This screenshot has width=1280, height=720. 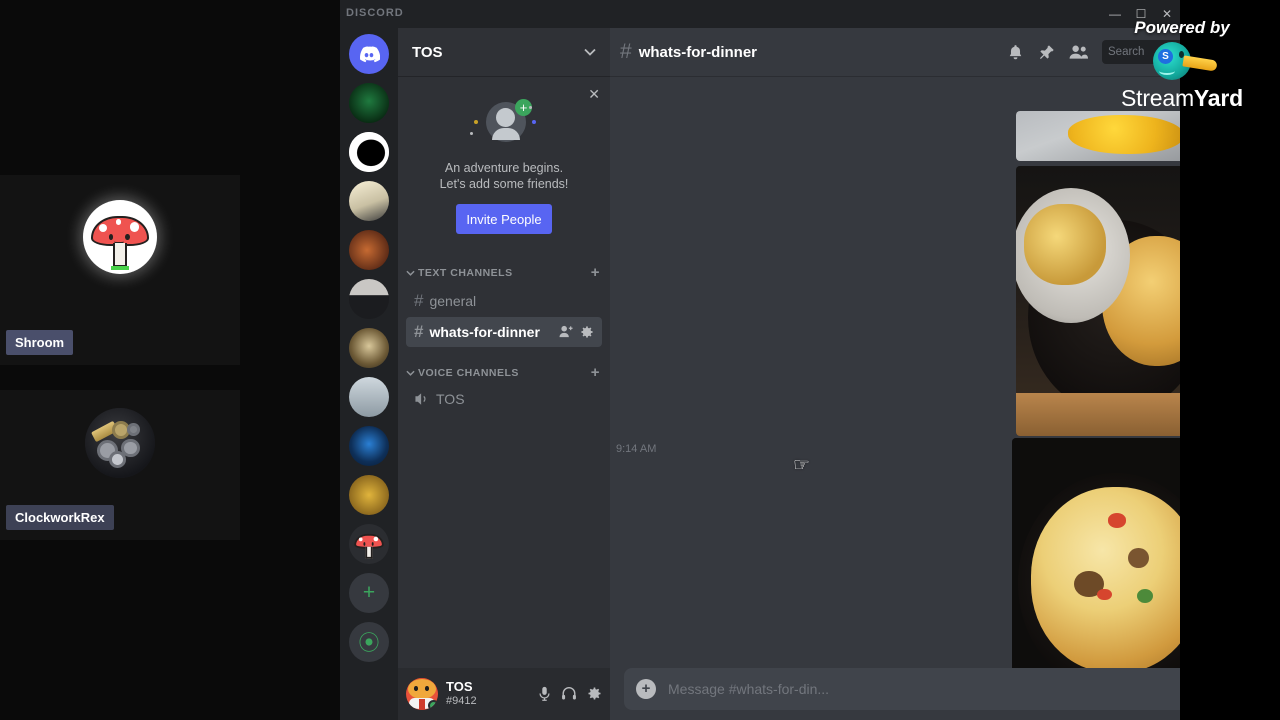 I want to click on server-icon-green-card, so click(x=369, y=103).